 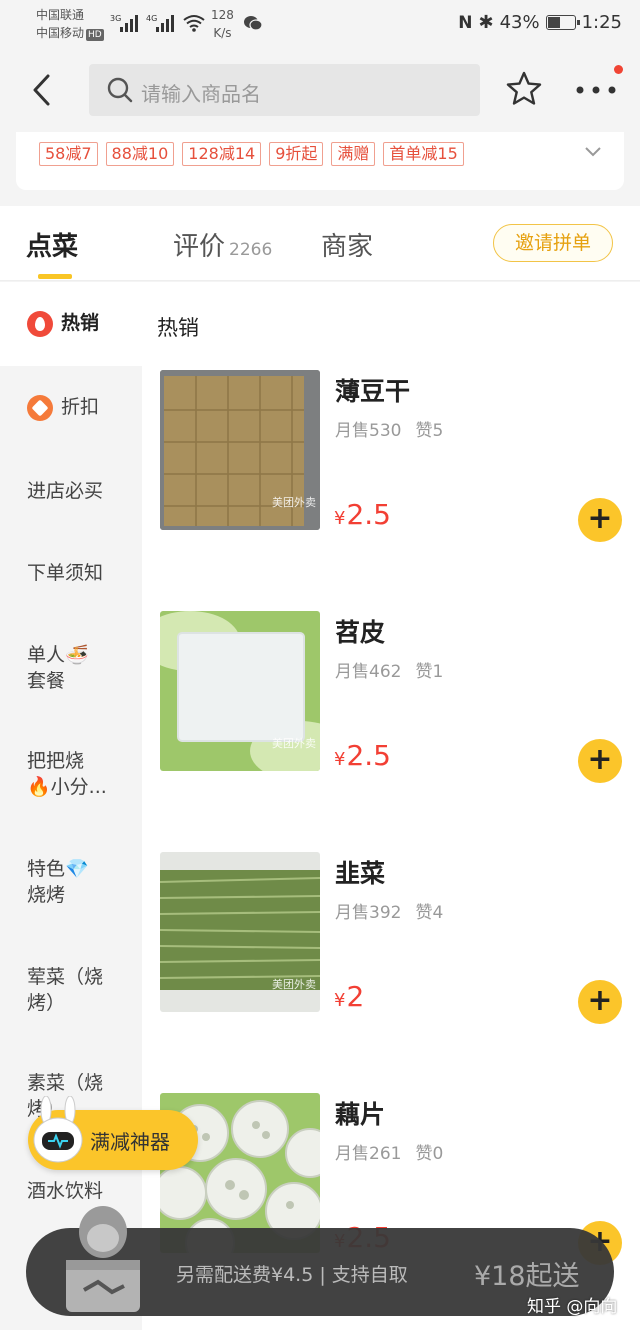 What do you see at coordinates (486, 22) in the screenshot?
I see `bluetooth-icon: ✱` at bounding box center [486, 22].